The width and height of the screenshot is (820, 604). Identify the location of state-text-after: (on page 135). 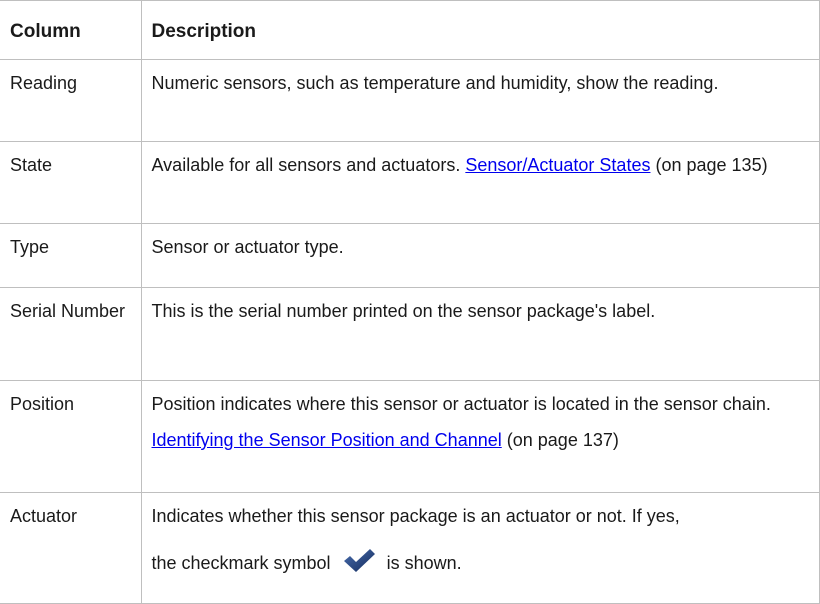
(711, 165).